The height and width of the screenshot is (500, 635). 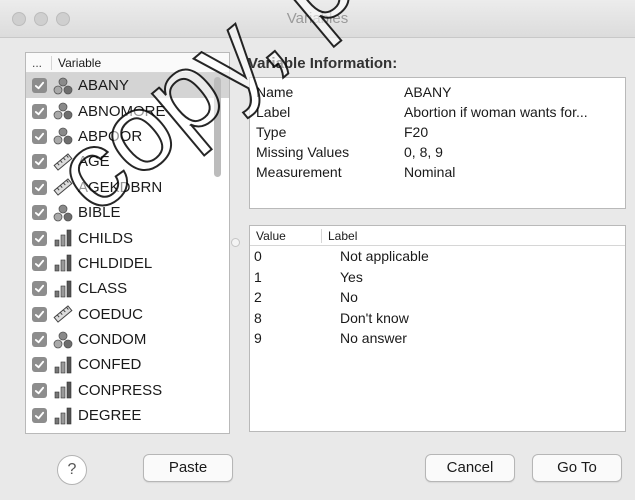 I want to click on variable-row-condom: CONDOM, so click(x=127, y=339).